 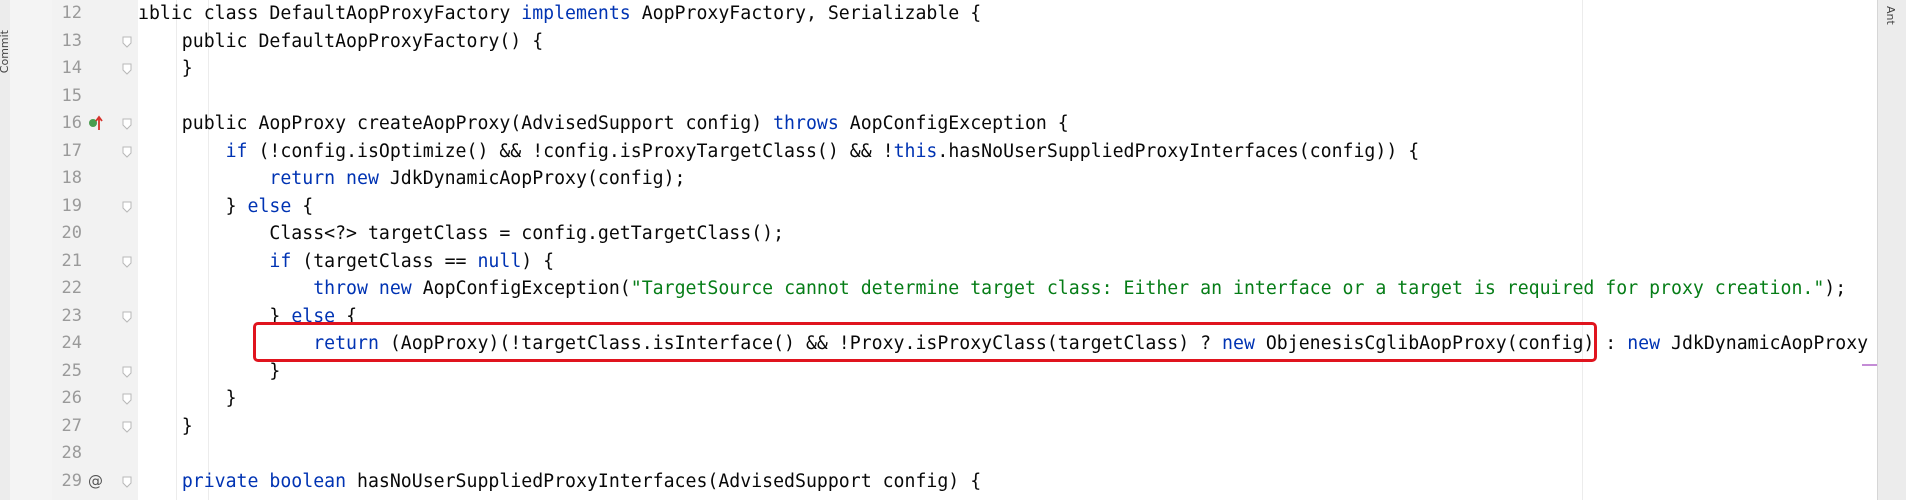 I want to click on line-number: 27, so click(x=71, y=425).